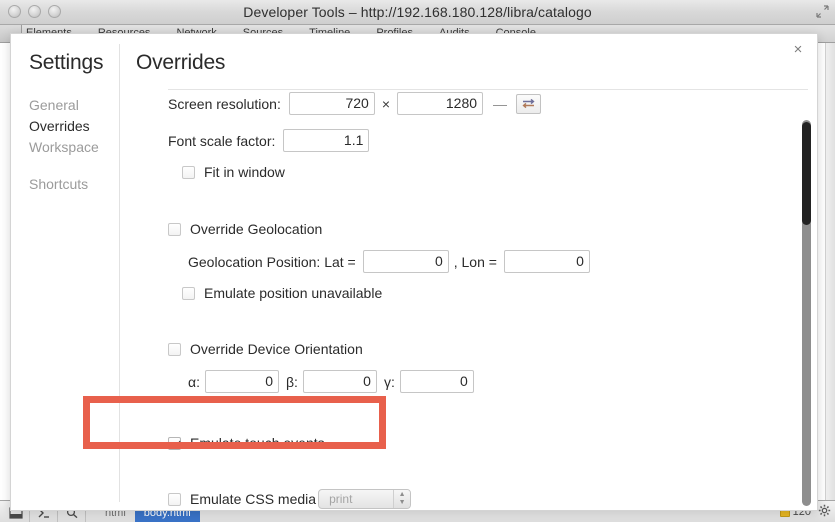 The width and height of the screenshot is (835, 522). Describe the element at coordinates (272, 261) in the screenshot. I see `geolocation-position-label: Geolocation Position: Lat =` at that location.